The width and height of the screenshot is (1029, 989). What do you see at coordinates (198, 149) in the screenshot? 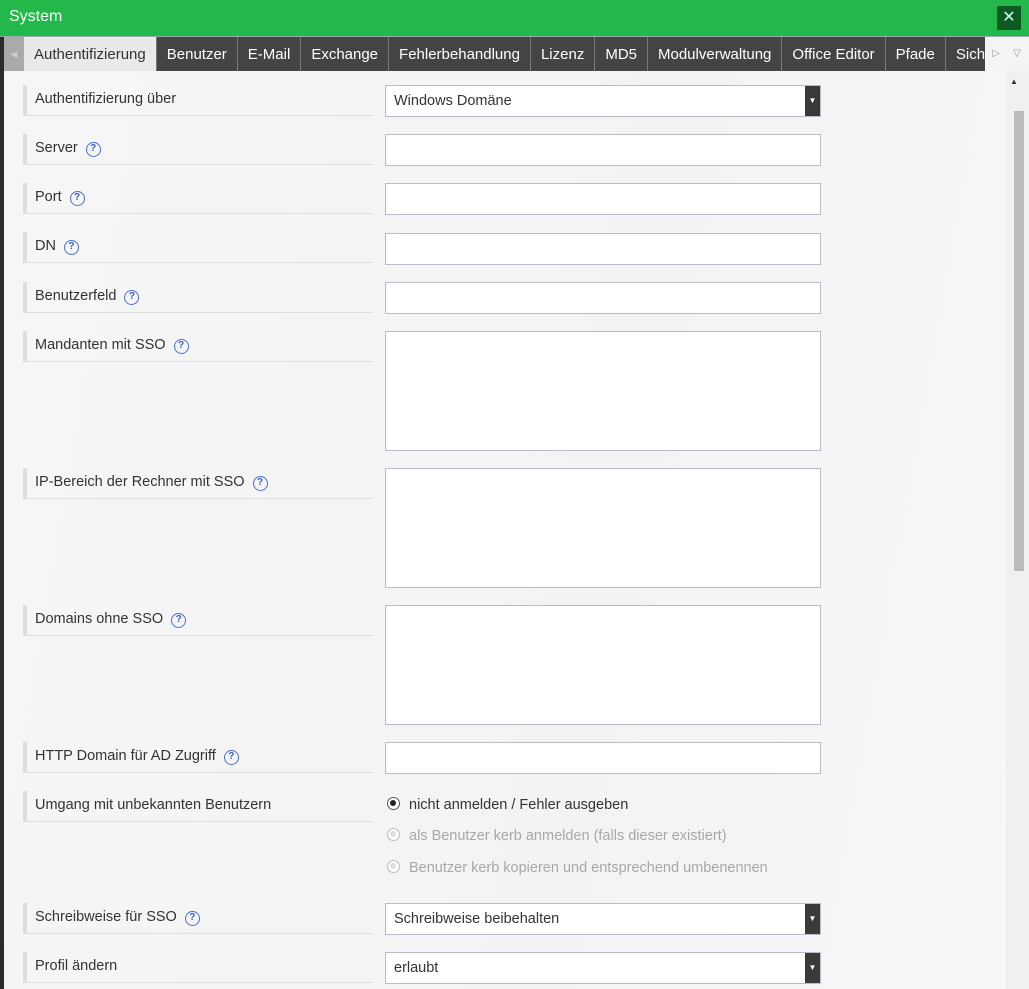
I see `server-label: Server?` at bounding box center [198, 149].